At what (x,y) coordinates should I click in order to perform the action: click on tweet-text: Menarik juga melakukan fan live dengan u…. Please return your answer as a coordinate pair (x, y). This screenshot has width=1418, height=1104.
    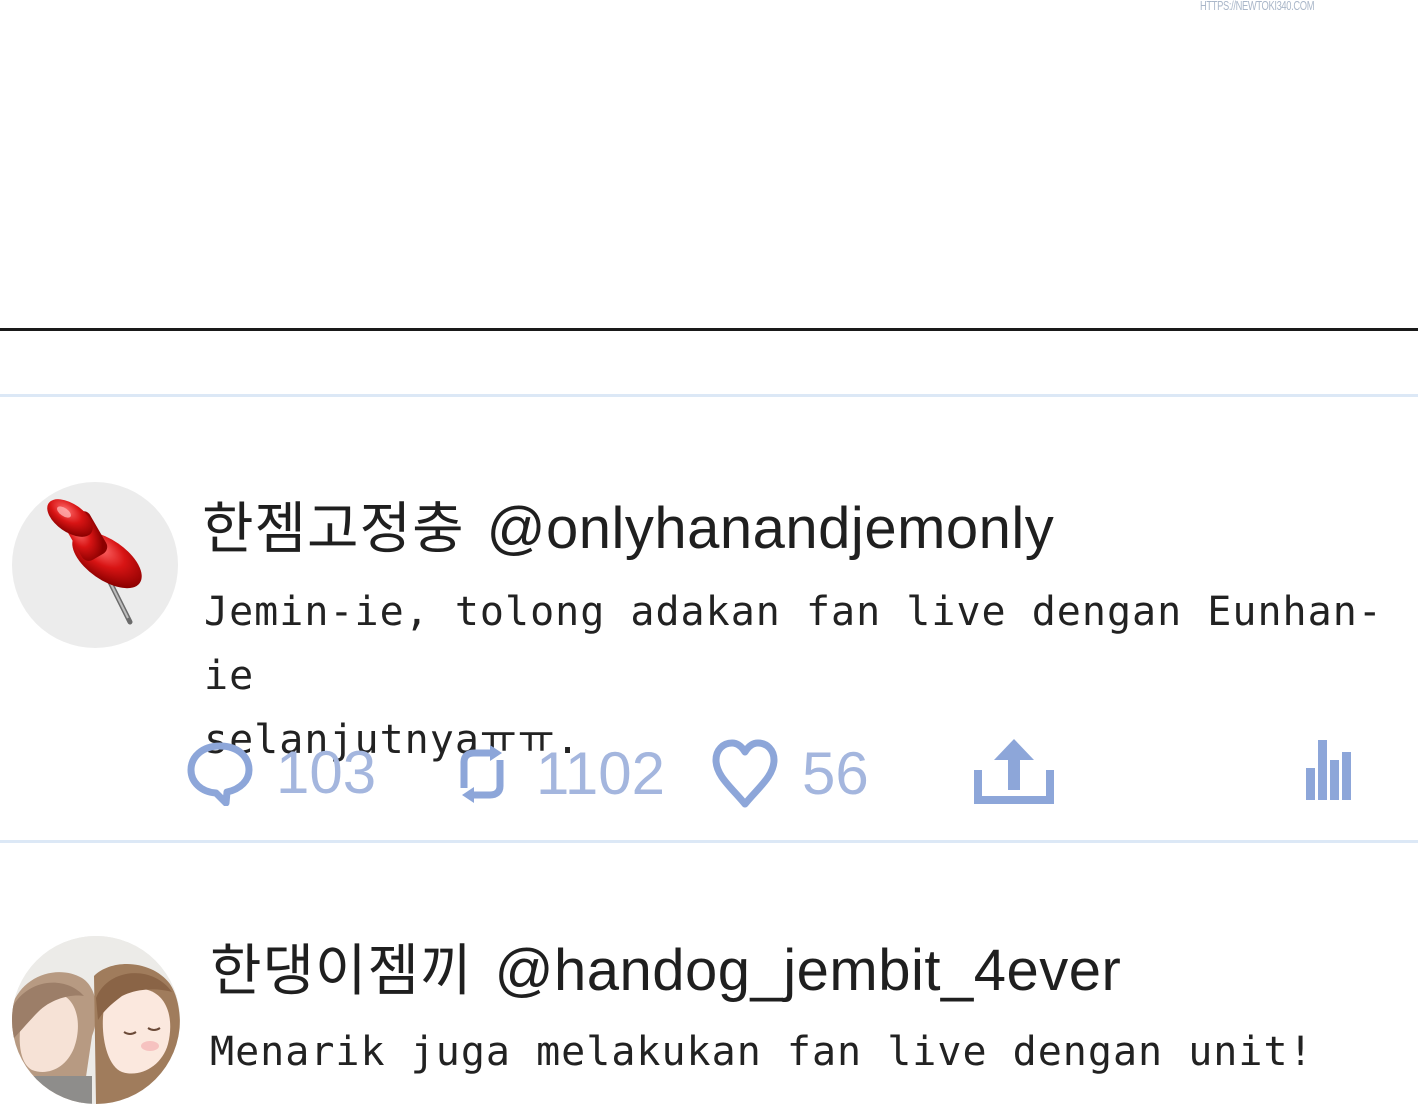
    Looking at the image, I should click on (762, 1052).